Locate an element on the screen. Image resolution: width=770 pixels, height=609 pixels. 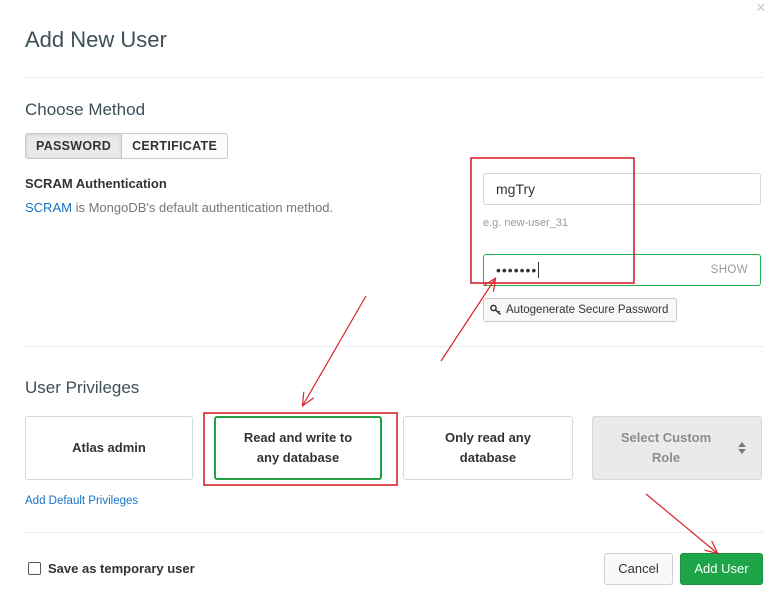
annotation-arrow-role is located at coordinates (335, 350).